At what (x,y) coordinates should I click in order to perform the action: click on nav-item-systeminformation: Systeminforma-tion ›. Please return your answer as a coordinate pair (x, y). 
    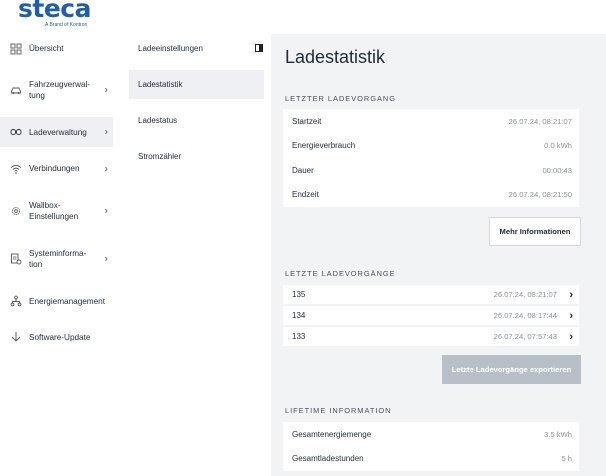
    Looking at the image, I should click on (56, 258).